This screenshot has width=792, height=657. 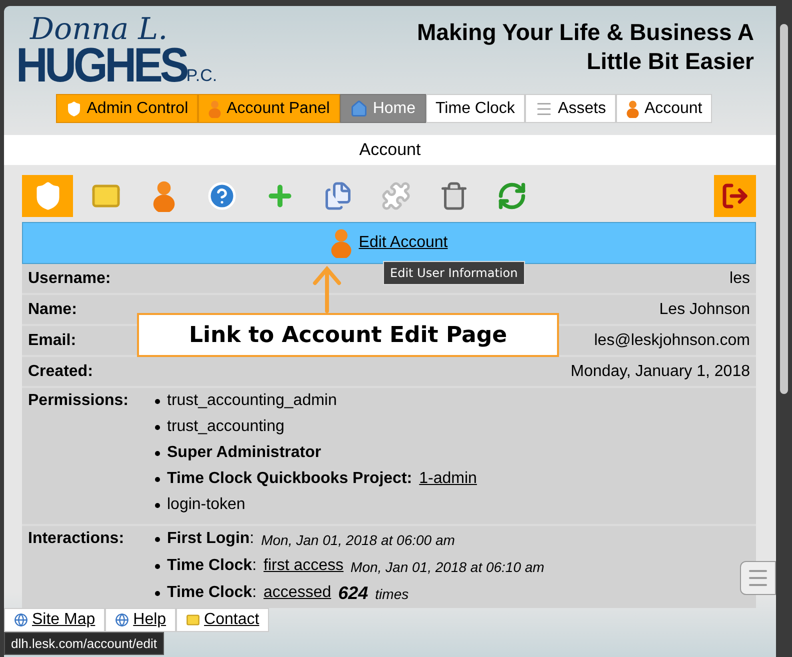 I want to click on nav-tab: Account Panel, so click(x=269, y=108).